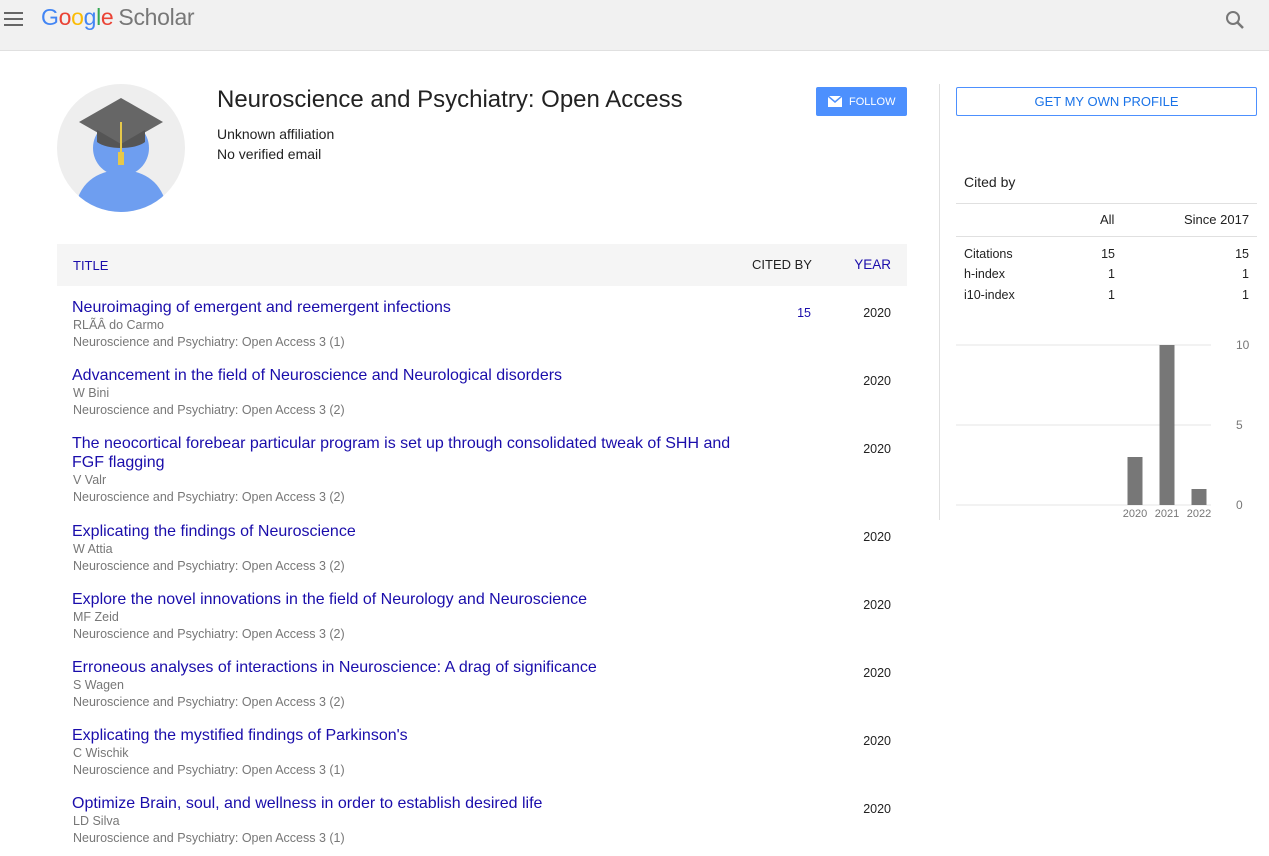 This screenshot has height=856, width=1269. I want to click on profile-email: No verified email, so click(269, 154).